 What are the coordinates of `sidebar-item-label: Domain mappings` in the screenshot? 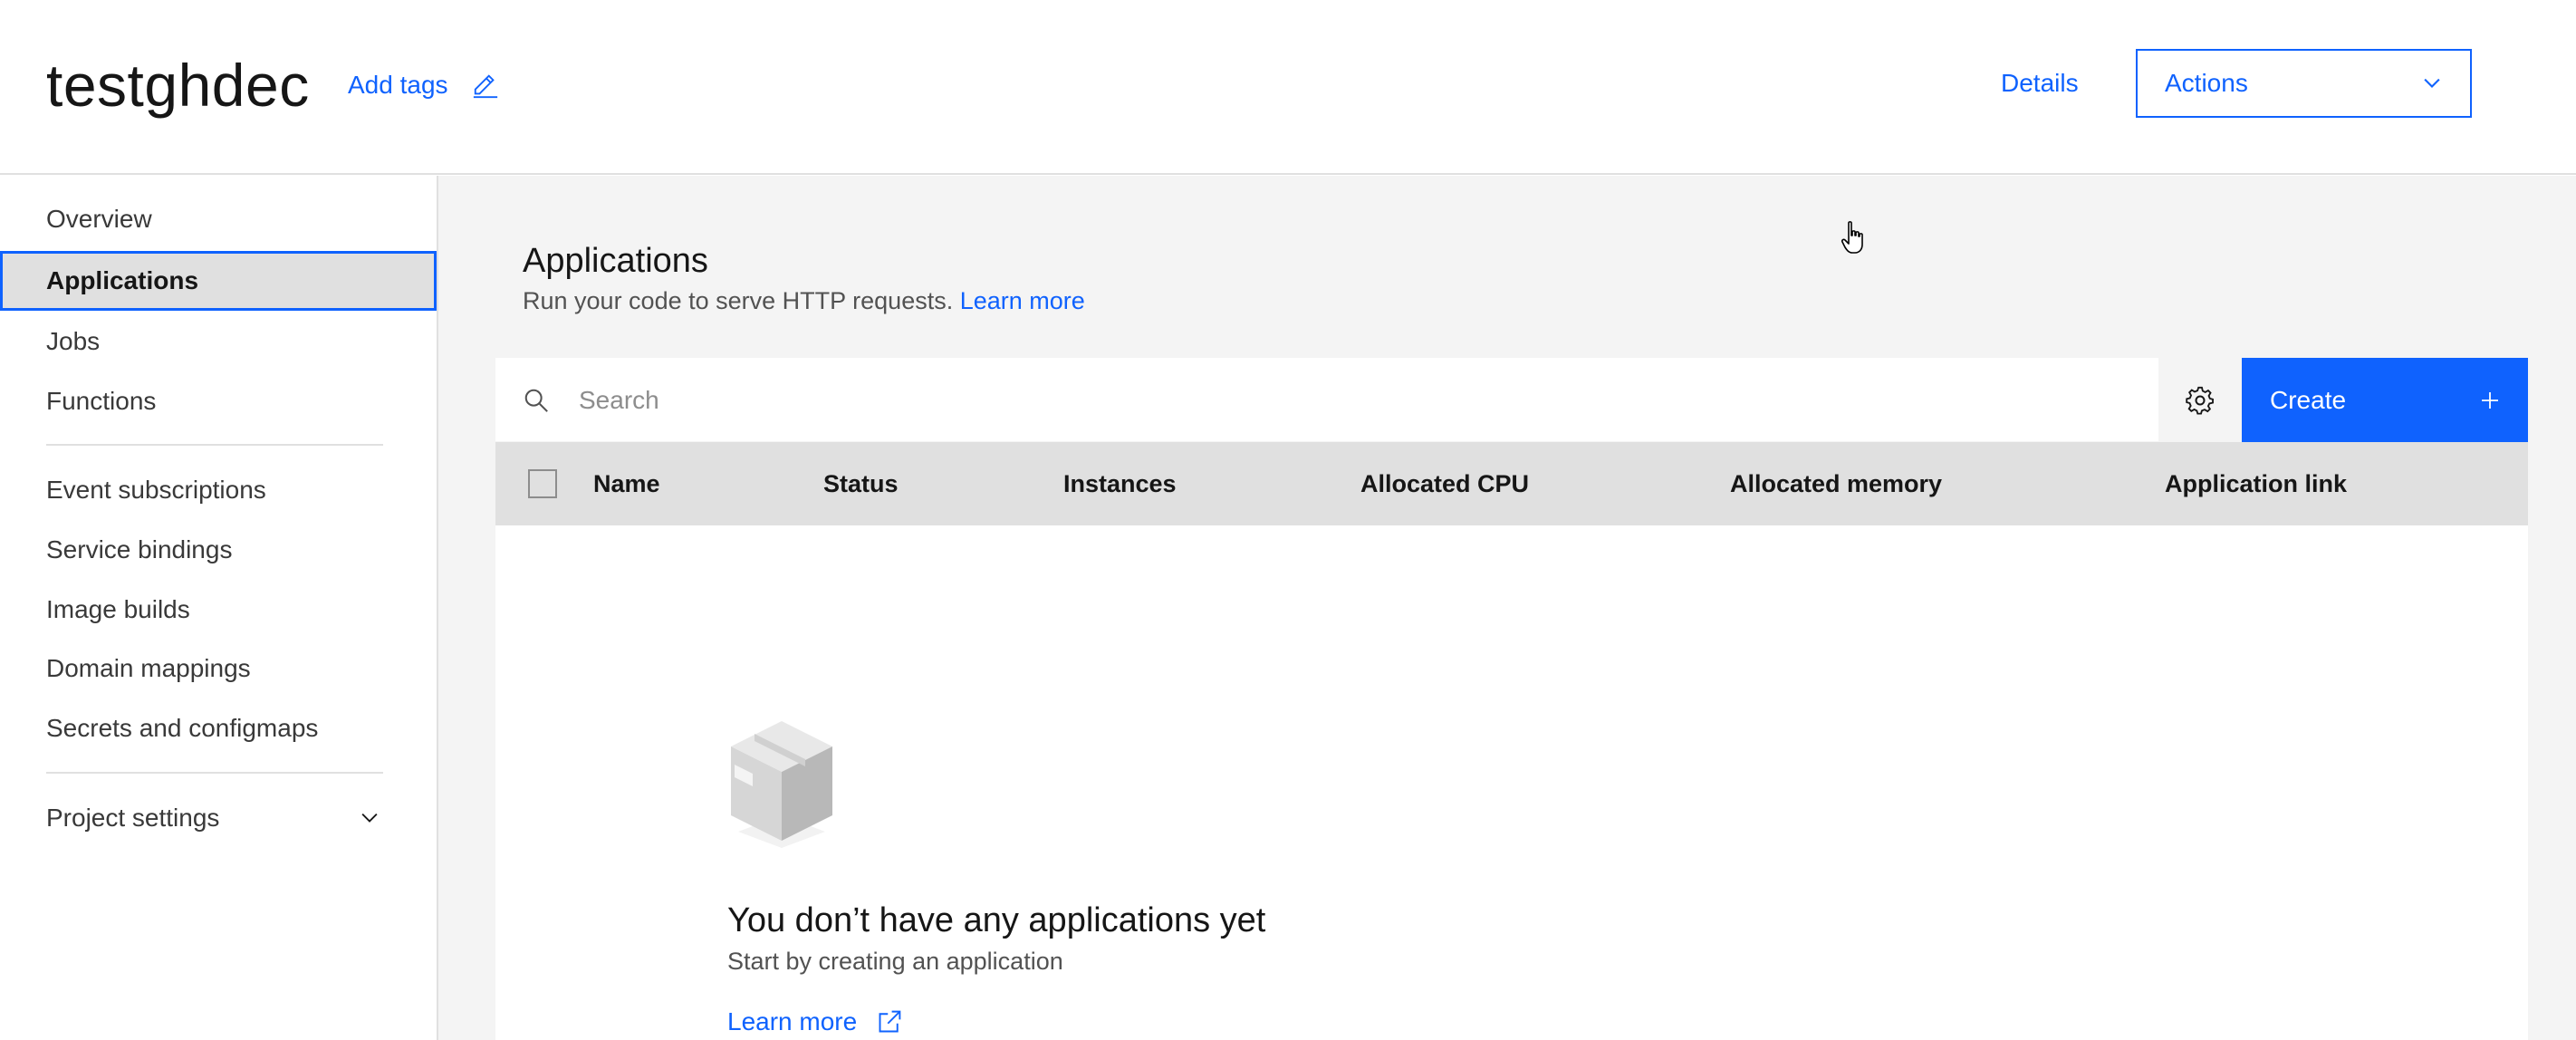 It's located at (148, 668).